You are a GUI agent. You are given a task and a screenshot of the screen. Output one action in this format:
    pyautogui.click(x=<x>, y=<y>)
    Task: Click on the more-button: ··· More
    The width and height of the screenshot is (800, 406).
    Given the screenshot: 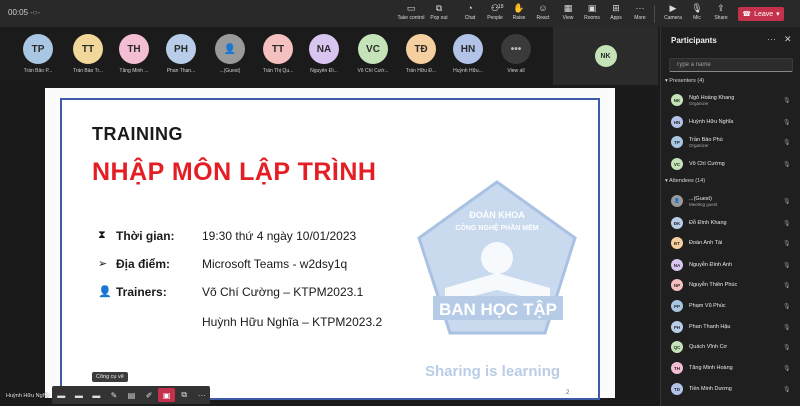 What is the action you would take?
    pyautogui.click(x=640, y=14)
    